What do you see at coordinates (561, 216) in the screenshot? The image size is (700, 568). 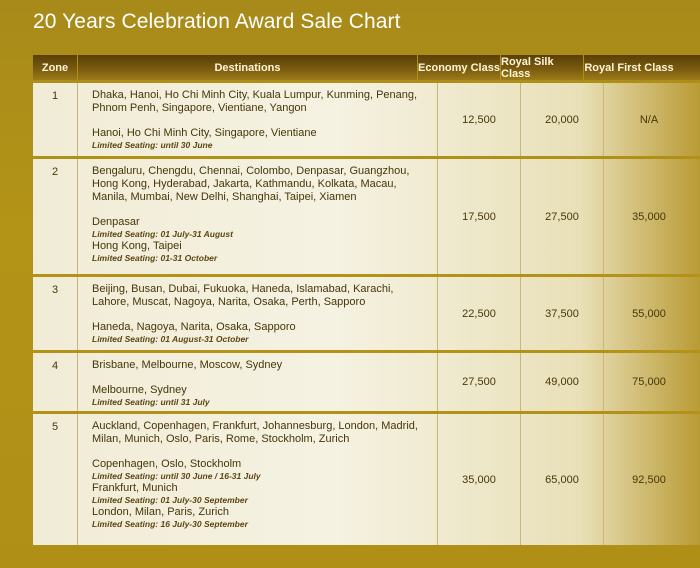 I see `royal-silk-cell: 27,500` at bounding box center [561, 216].